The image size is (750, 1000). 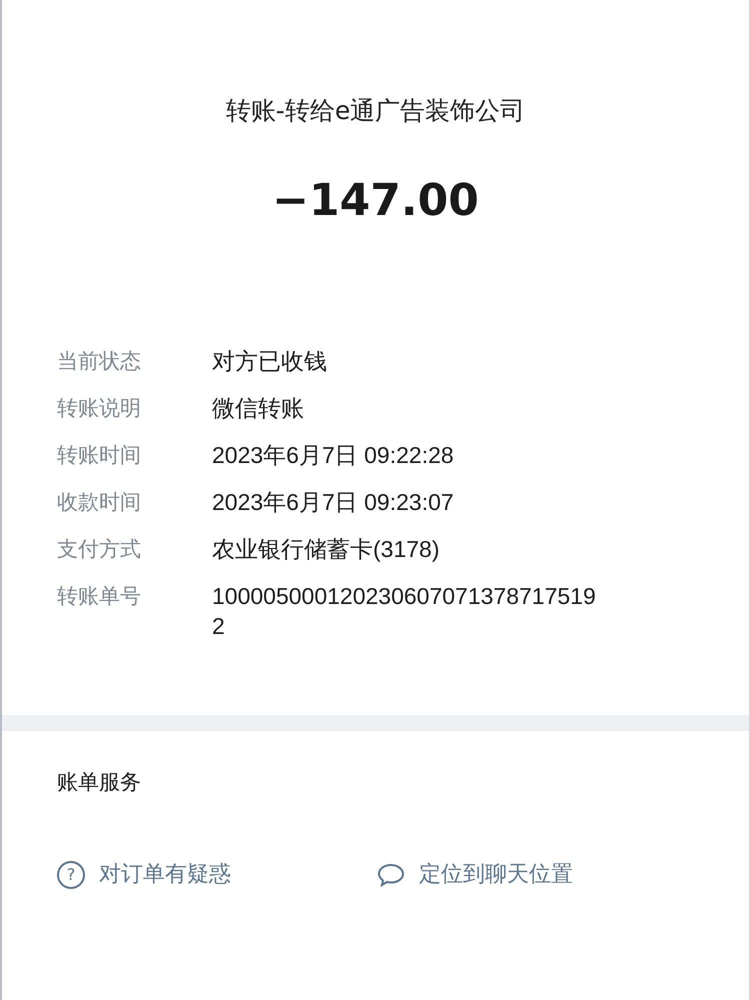 What do you see at coordinates (99, 360) in the screenshot?
I see `detail-label: 当前状态` at bounding box center [99, 360].